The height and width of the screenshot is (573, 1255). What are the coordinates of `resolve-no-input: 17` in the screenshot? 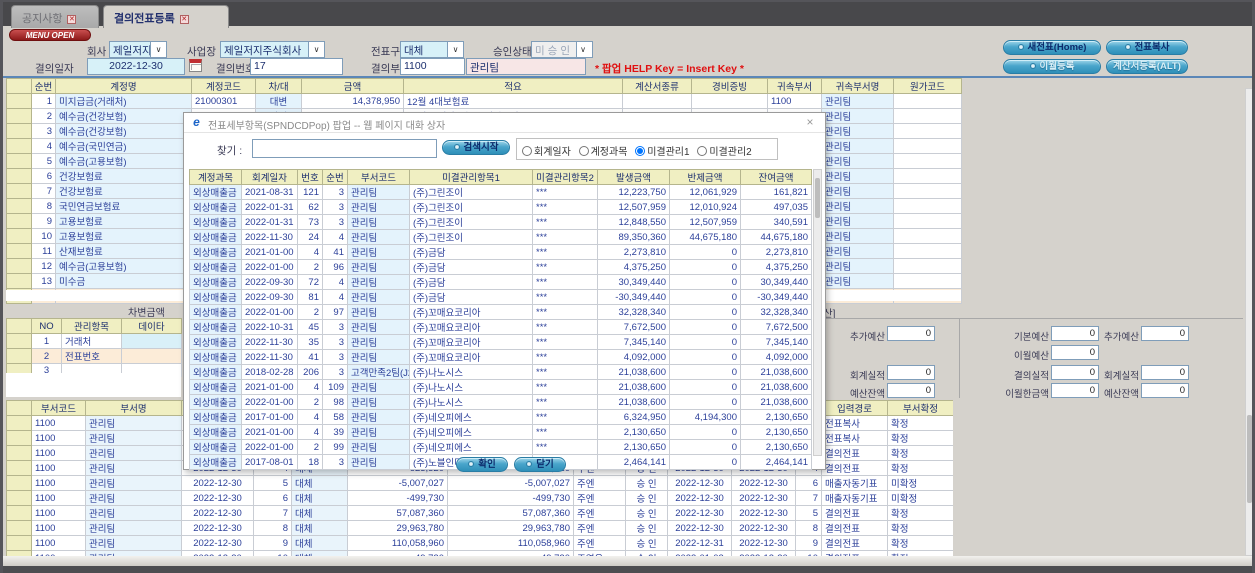 It's located at (296, 66).